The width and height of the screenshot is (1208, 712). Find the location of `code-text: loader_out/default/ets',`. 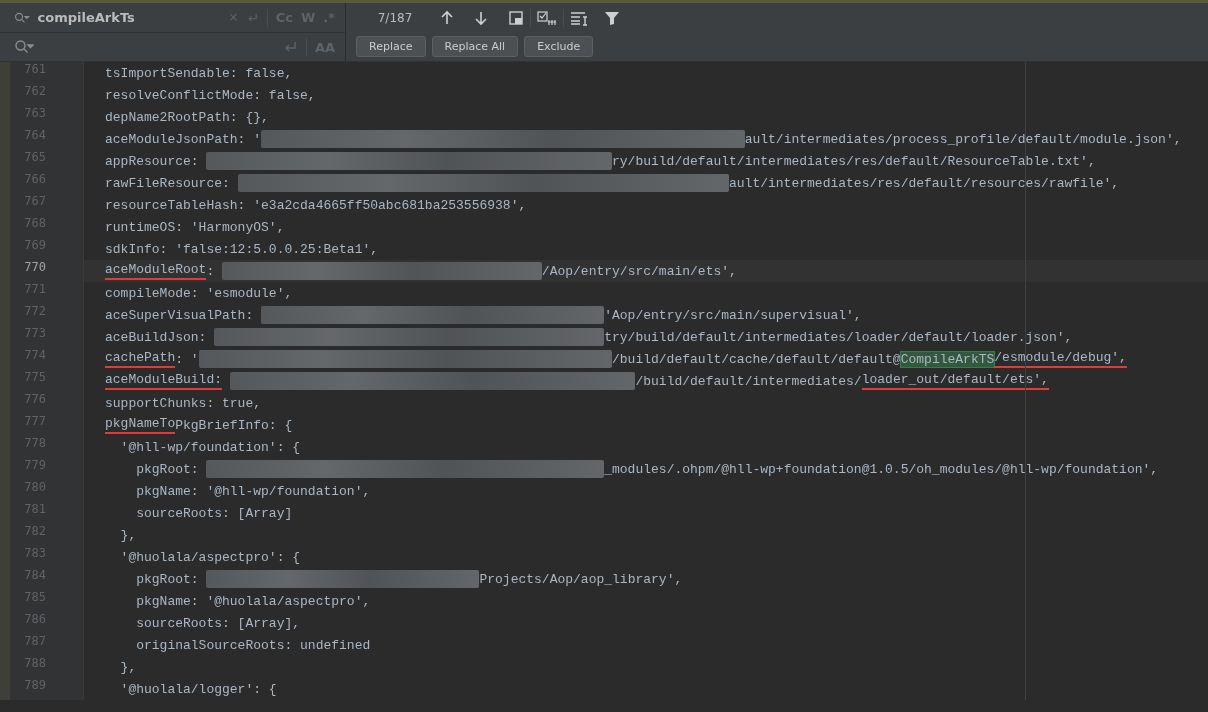

code-text: loader_out/default/ets', is located at coordinates (955, 381).